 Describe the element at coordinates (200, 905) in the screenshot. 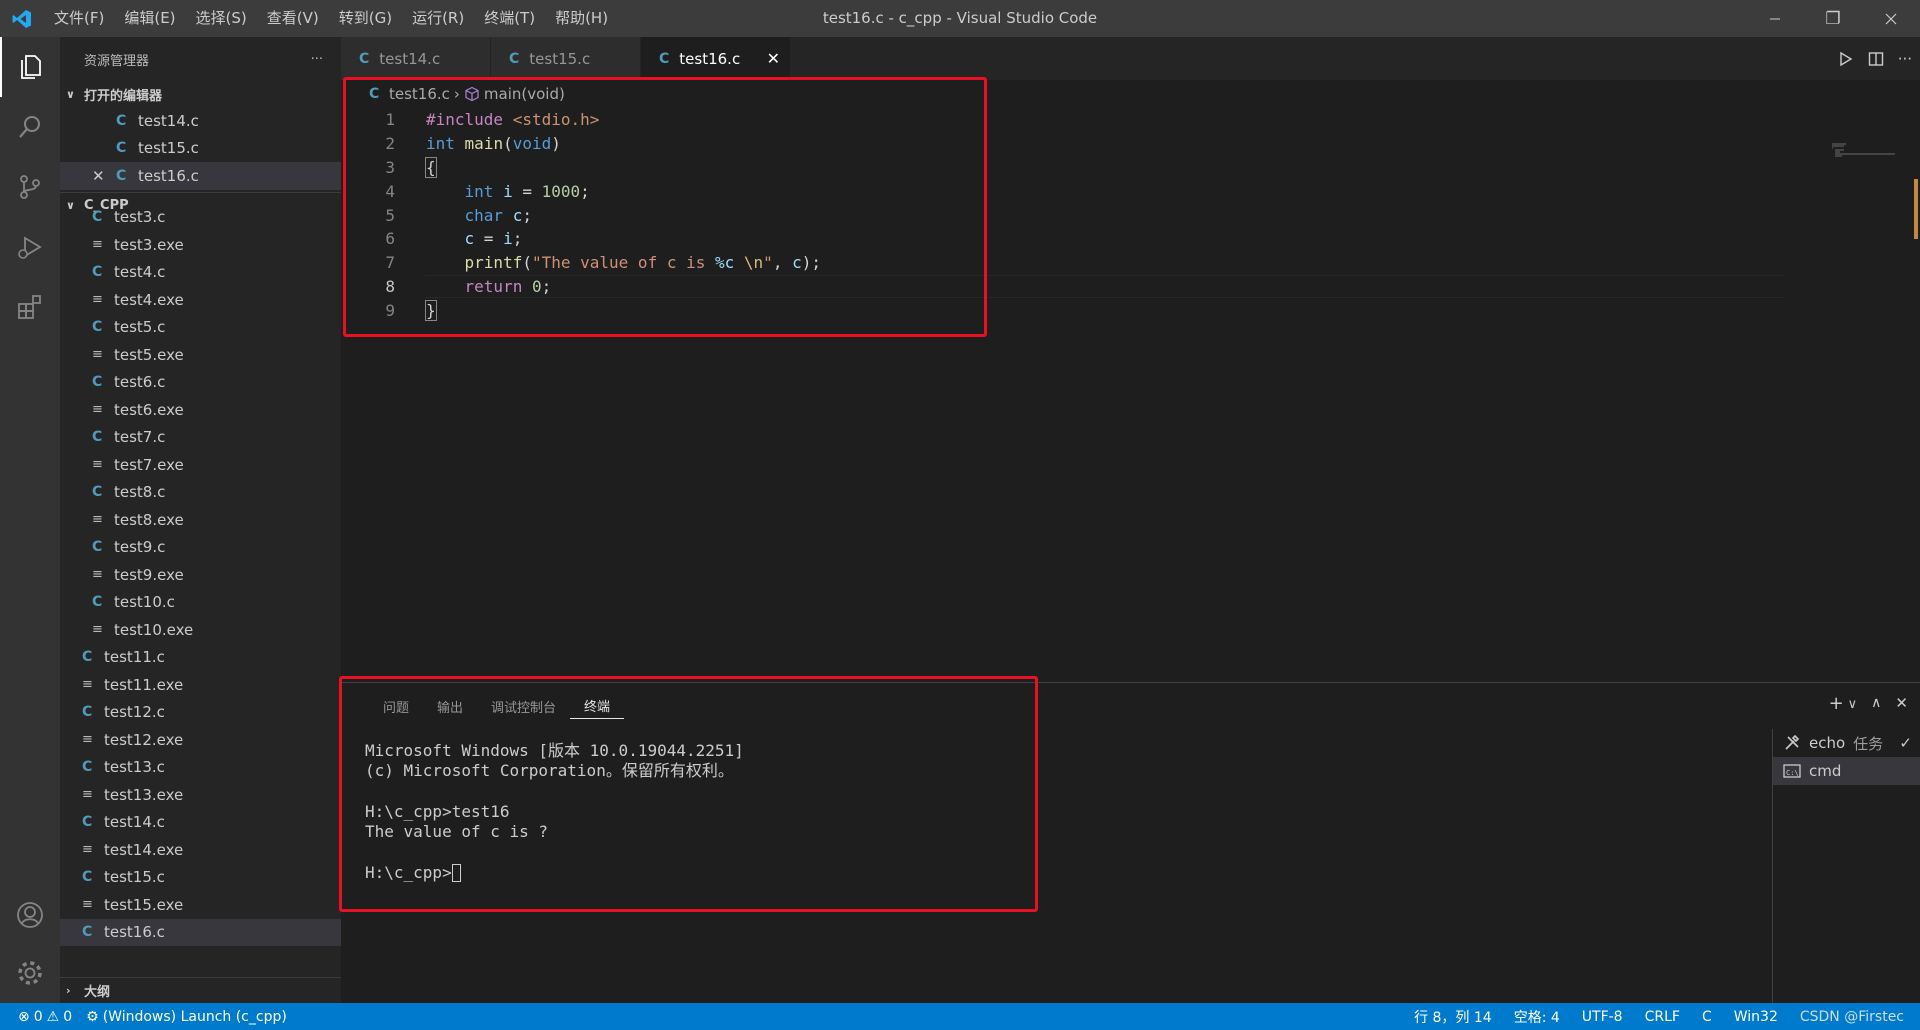

I see `file-tree-item: ≡ test15.exe` at that location.